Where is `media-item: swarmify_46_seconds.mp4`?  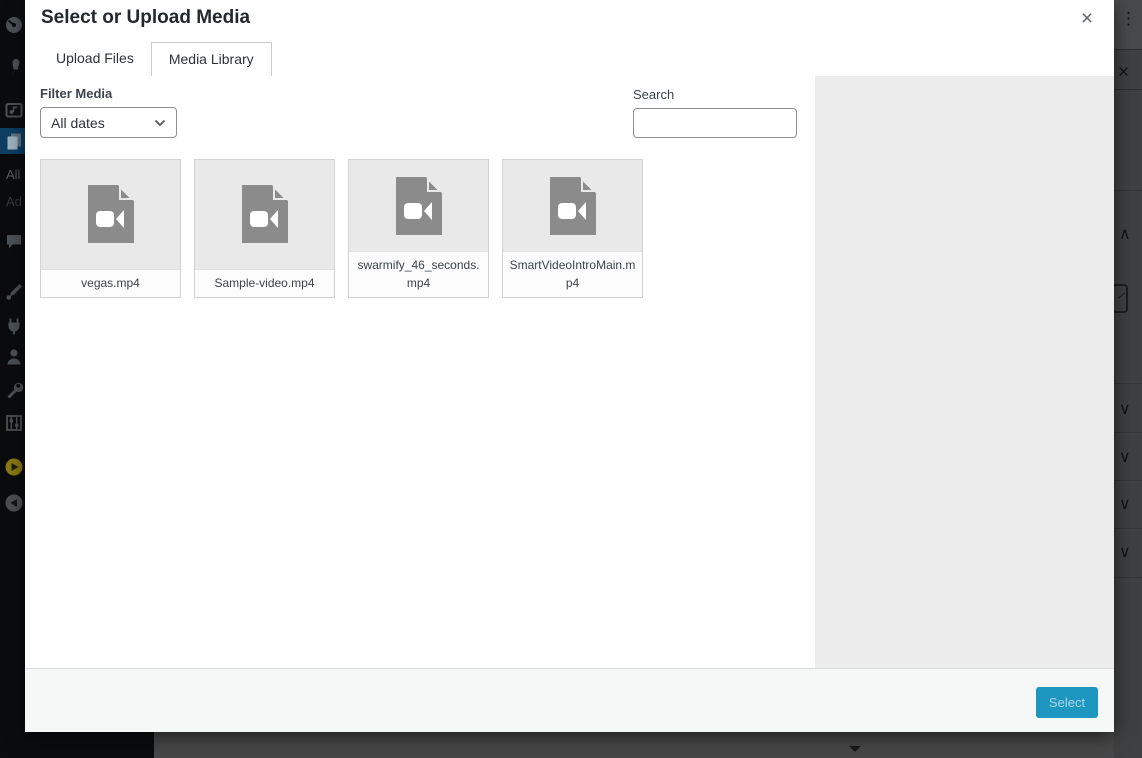
media-item: swarmify_46_seconds.mp4 is located at coordinates (418, 228).